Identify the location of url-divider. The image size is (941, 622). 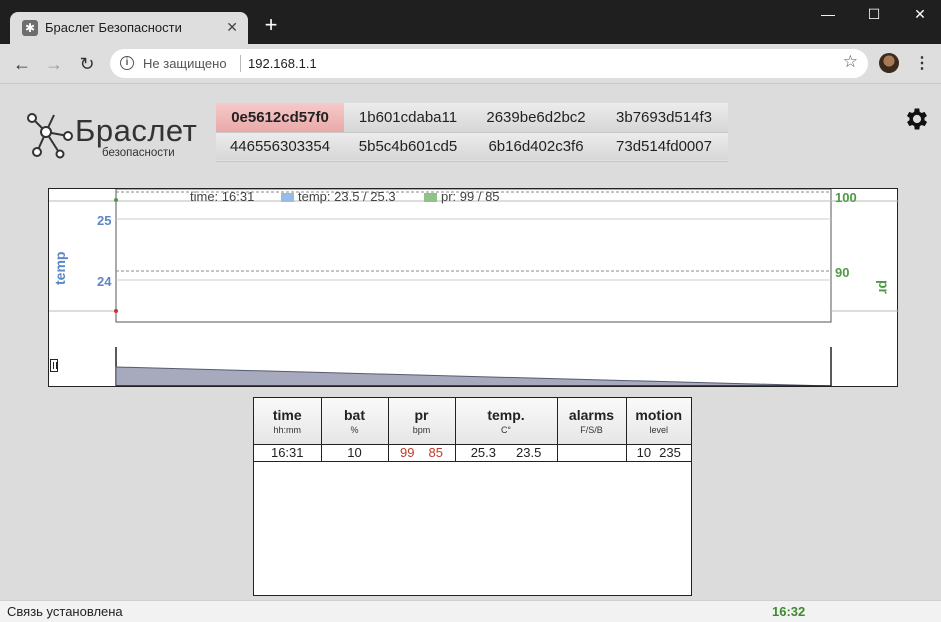
(240, 63).